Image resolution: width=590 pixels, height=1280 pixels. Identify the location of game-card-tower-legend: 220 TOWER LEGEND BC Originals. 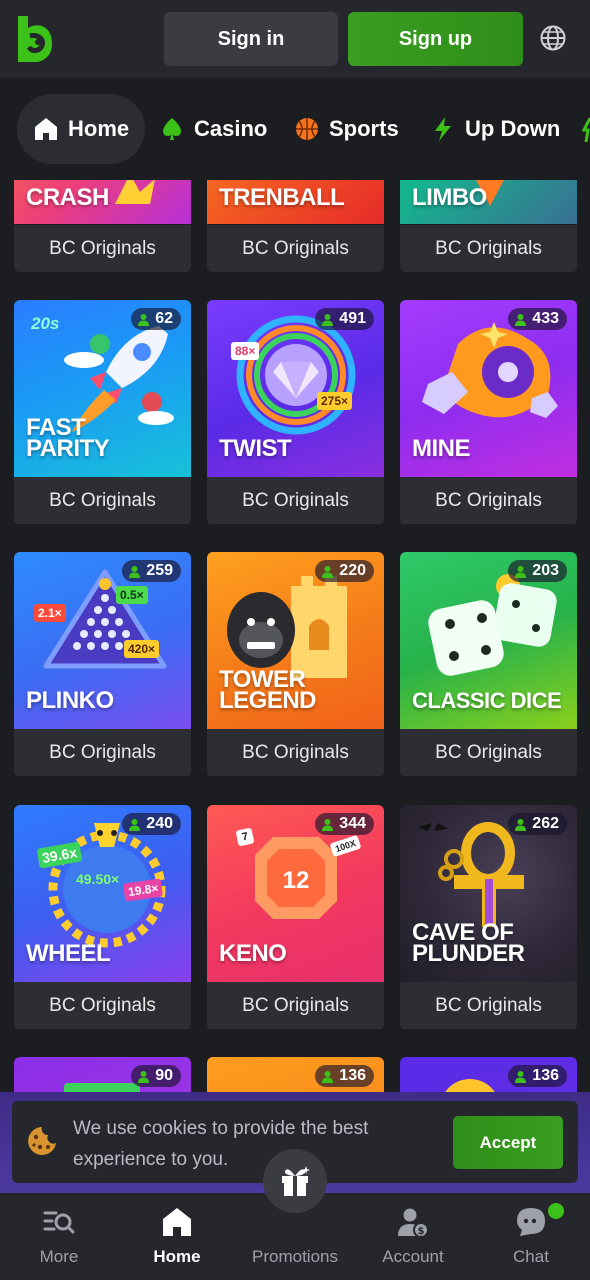
(295, 664).